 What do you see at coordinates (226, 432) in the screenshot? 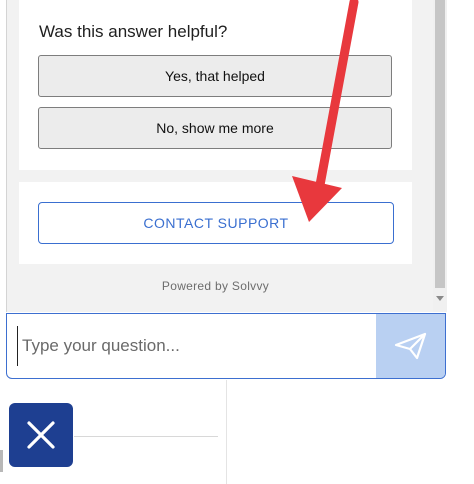
I see `background-divider-vertical` at bounding box center [226, 432].